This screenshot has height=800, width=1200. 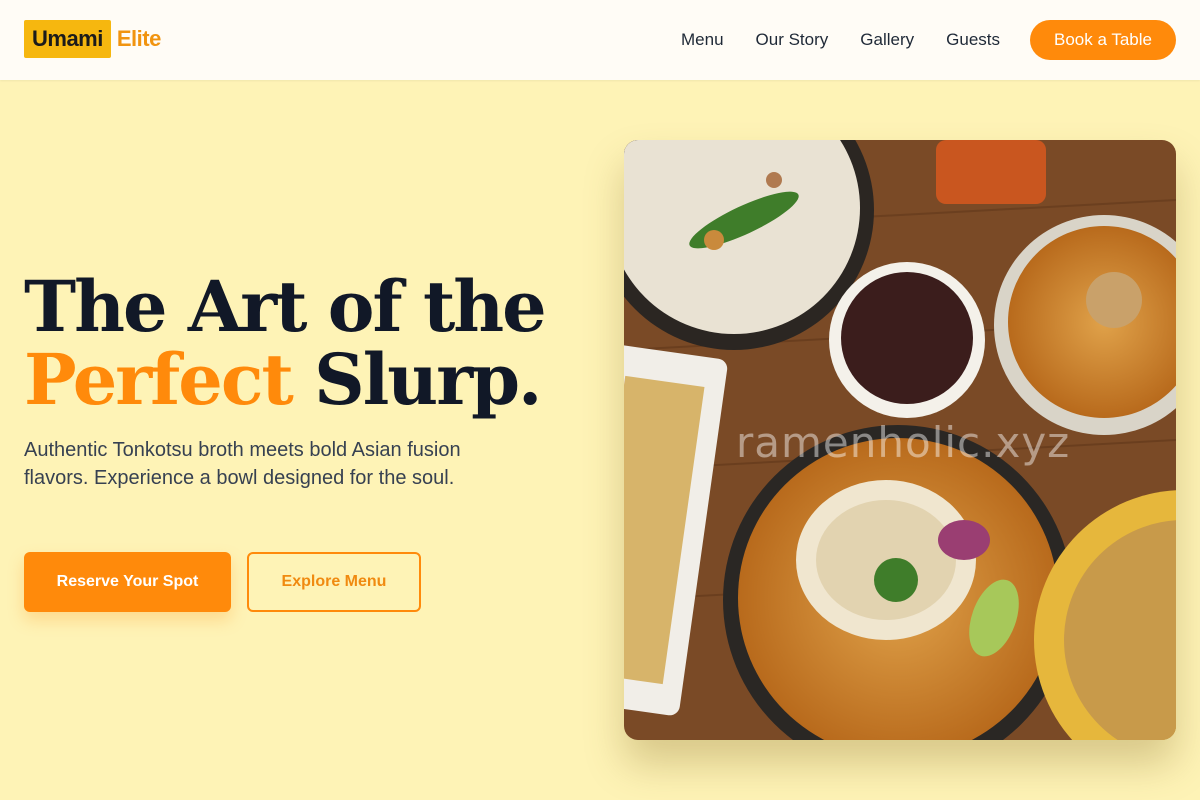 What do you see at coordinates (792, 40) in the screenshot?
I see `nav-link-our-story: Our Story` at bounding box center [792, 40].